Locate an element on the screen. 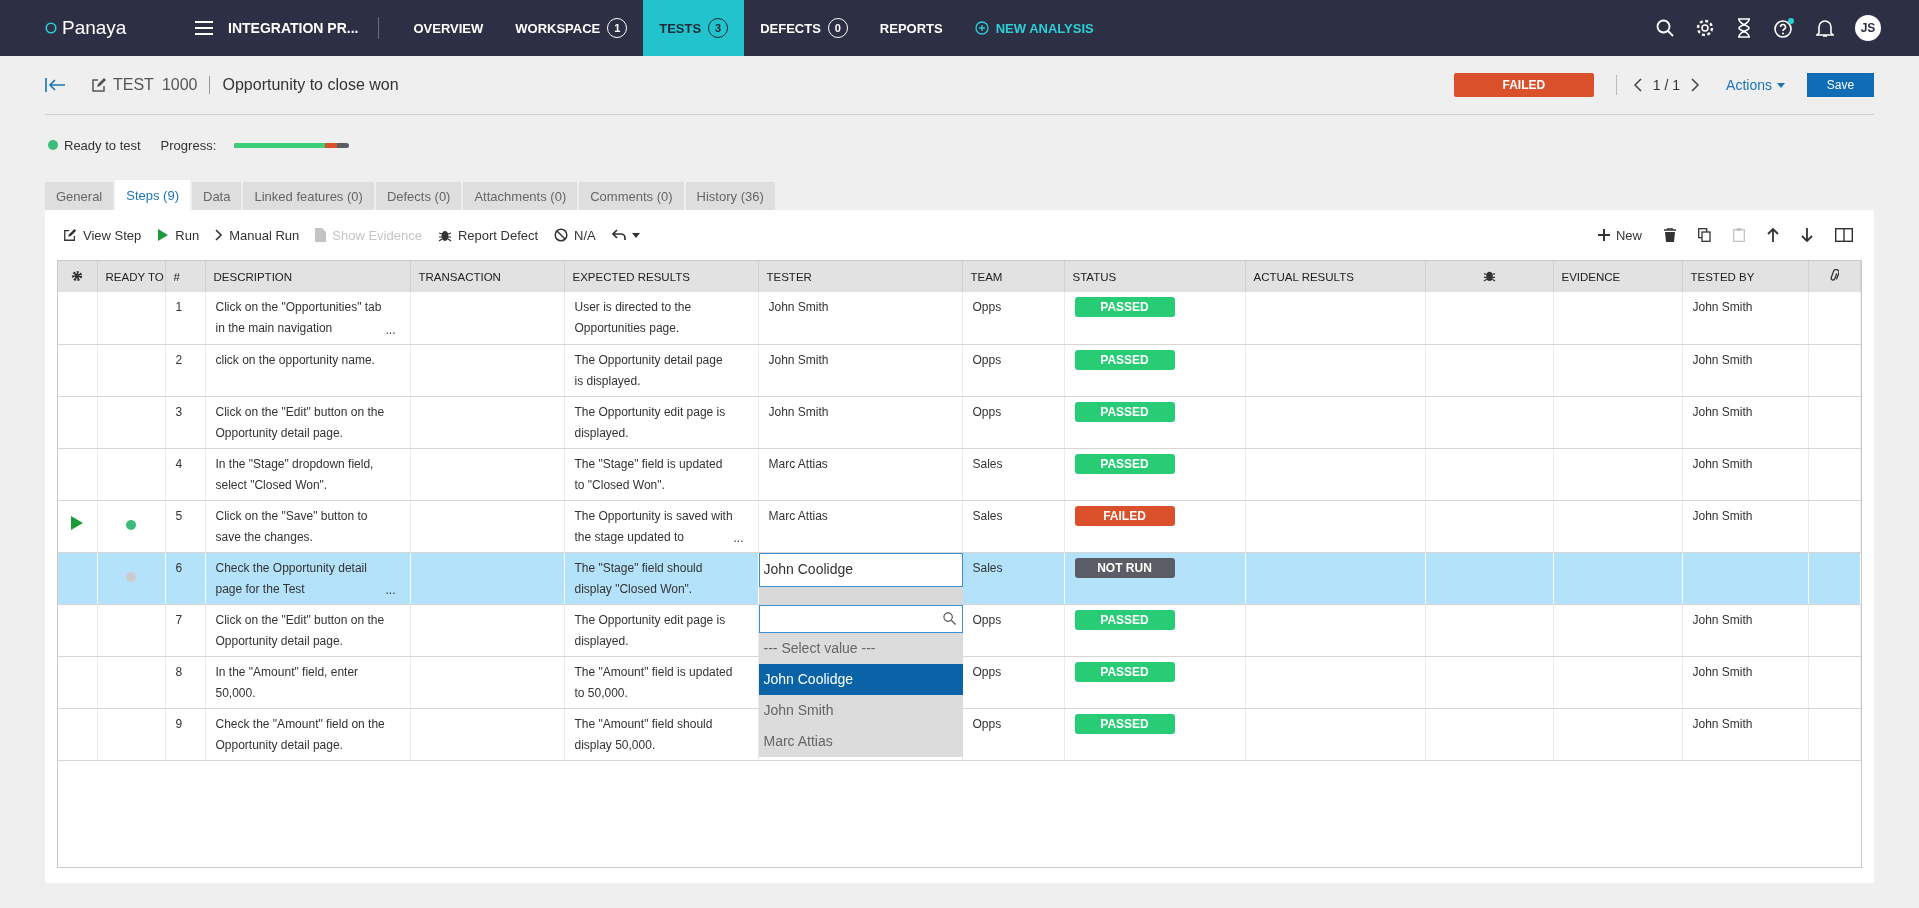 Image resolution: width=1919 pixels, height=908 pixels. table-cell: Click on the "Edit" button on the Opportunity detail page. is located at coordinates (300, 630).